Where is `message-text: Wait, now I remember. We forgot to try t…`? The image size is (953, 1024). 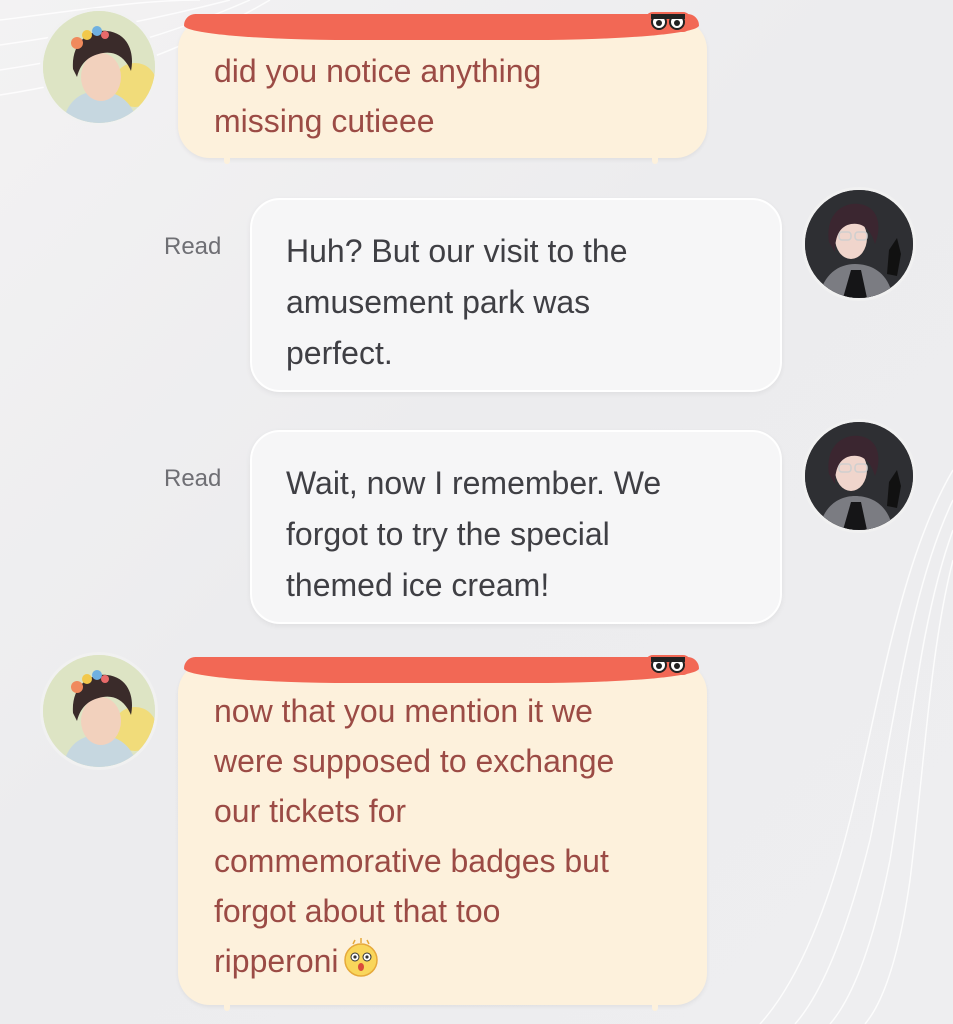 message-text: Wait, now I remember. We forgot to try t… is located at coordinates (516, 521).